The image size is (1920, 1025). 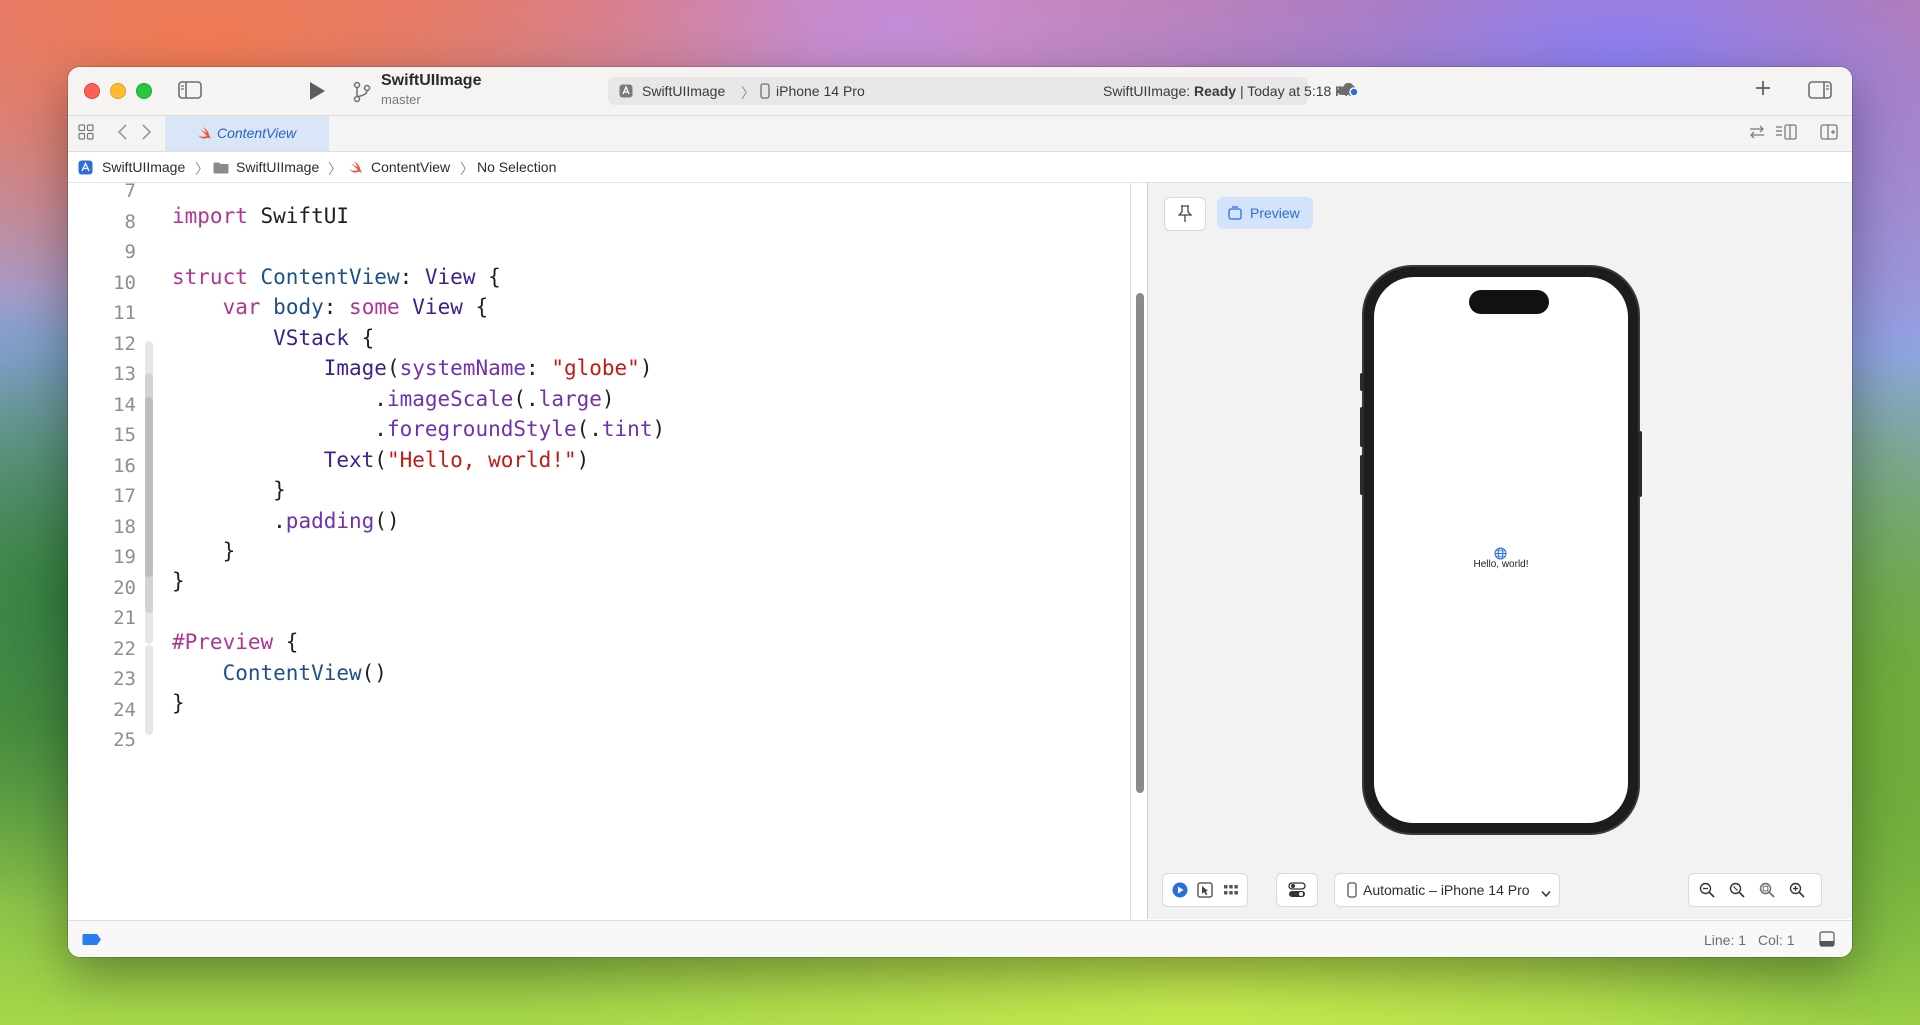 What do you see at coordinates (1827, 940) in the screenshot?
I see `debug-panel-toggle-icon` at bounding box center [1827, 940].